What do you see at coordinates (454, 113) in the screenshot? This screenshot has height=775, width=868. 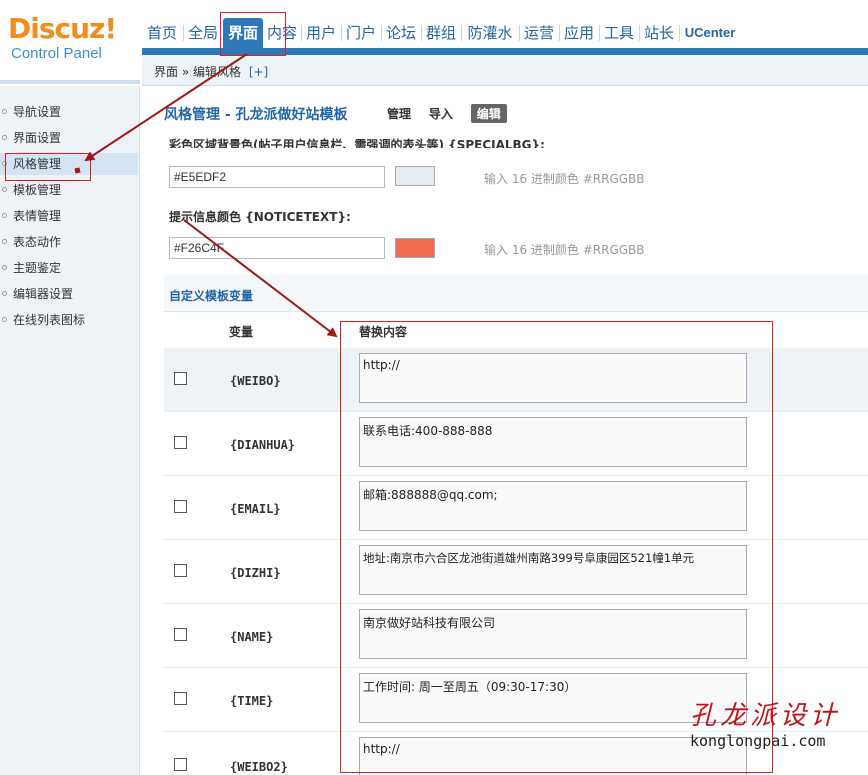 I see `style-tabs: 管理 导入 编辑` at bounding box center [454, 113].